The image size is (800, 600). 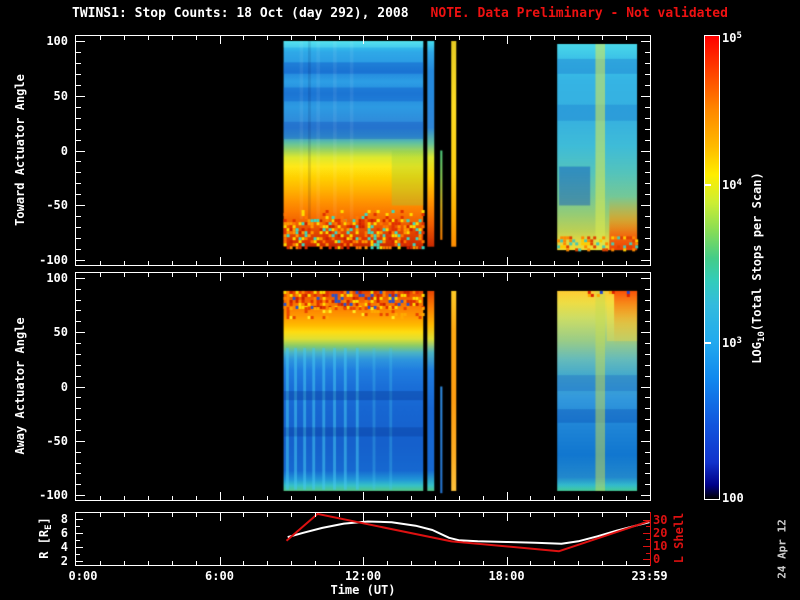 What do you see at coordinates (762, 337) in the screenshot?
I see `cbar-label-sub: 10` at bounding box center [762, 337].